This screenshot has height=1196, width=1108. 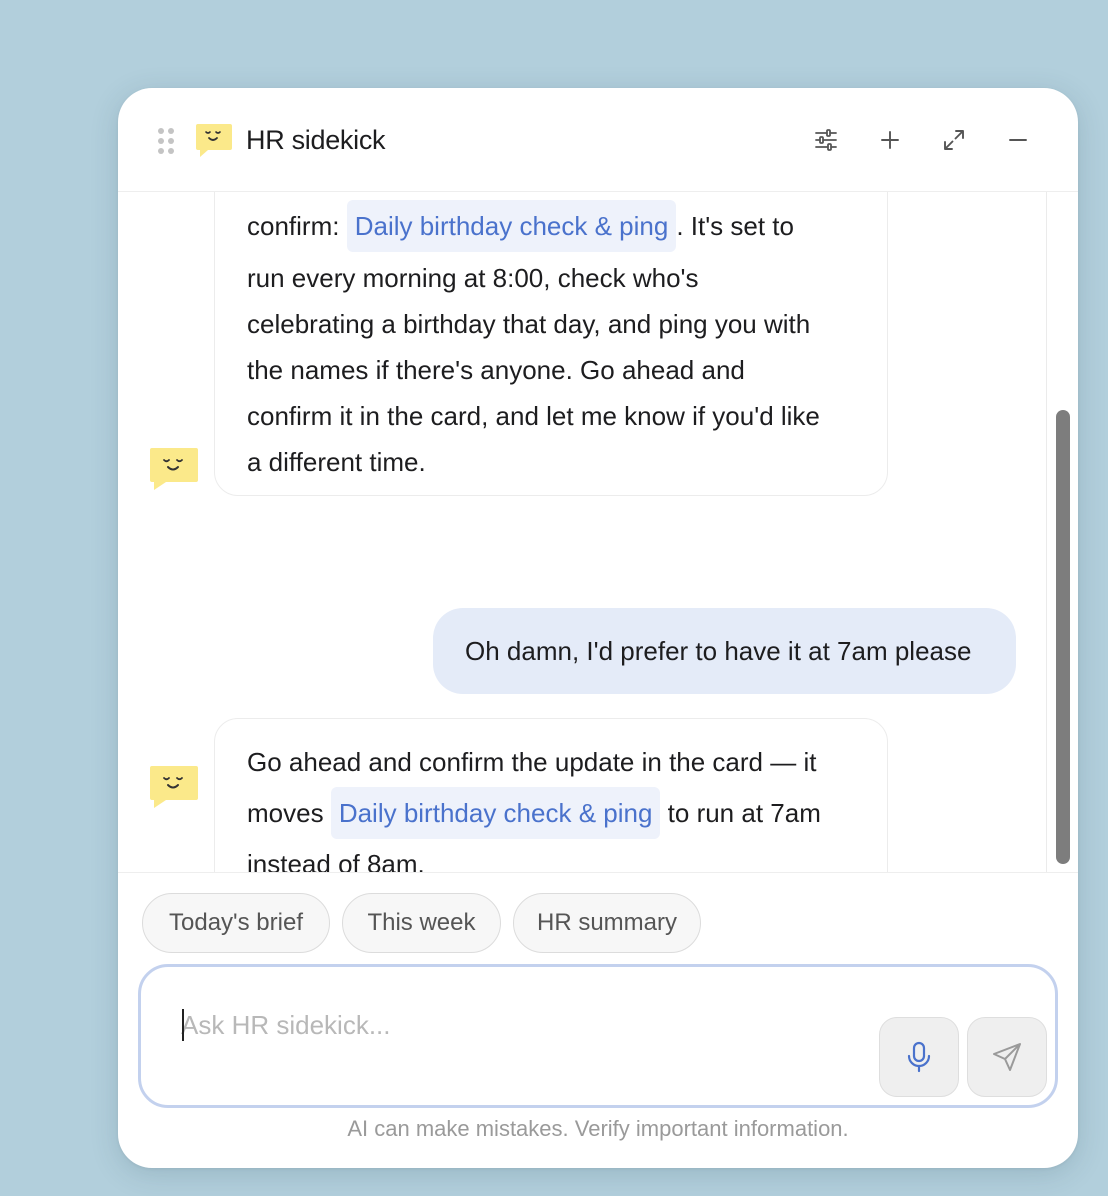 What do you see at coordinates (336, 860) in the screenshot?
I see `message-line: instead of 8am.` at bounding box center [336, 860].